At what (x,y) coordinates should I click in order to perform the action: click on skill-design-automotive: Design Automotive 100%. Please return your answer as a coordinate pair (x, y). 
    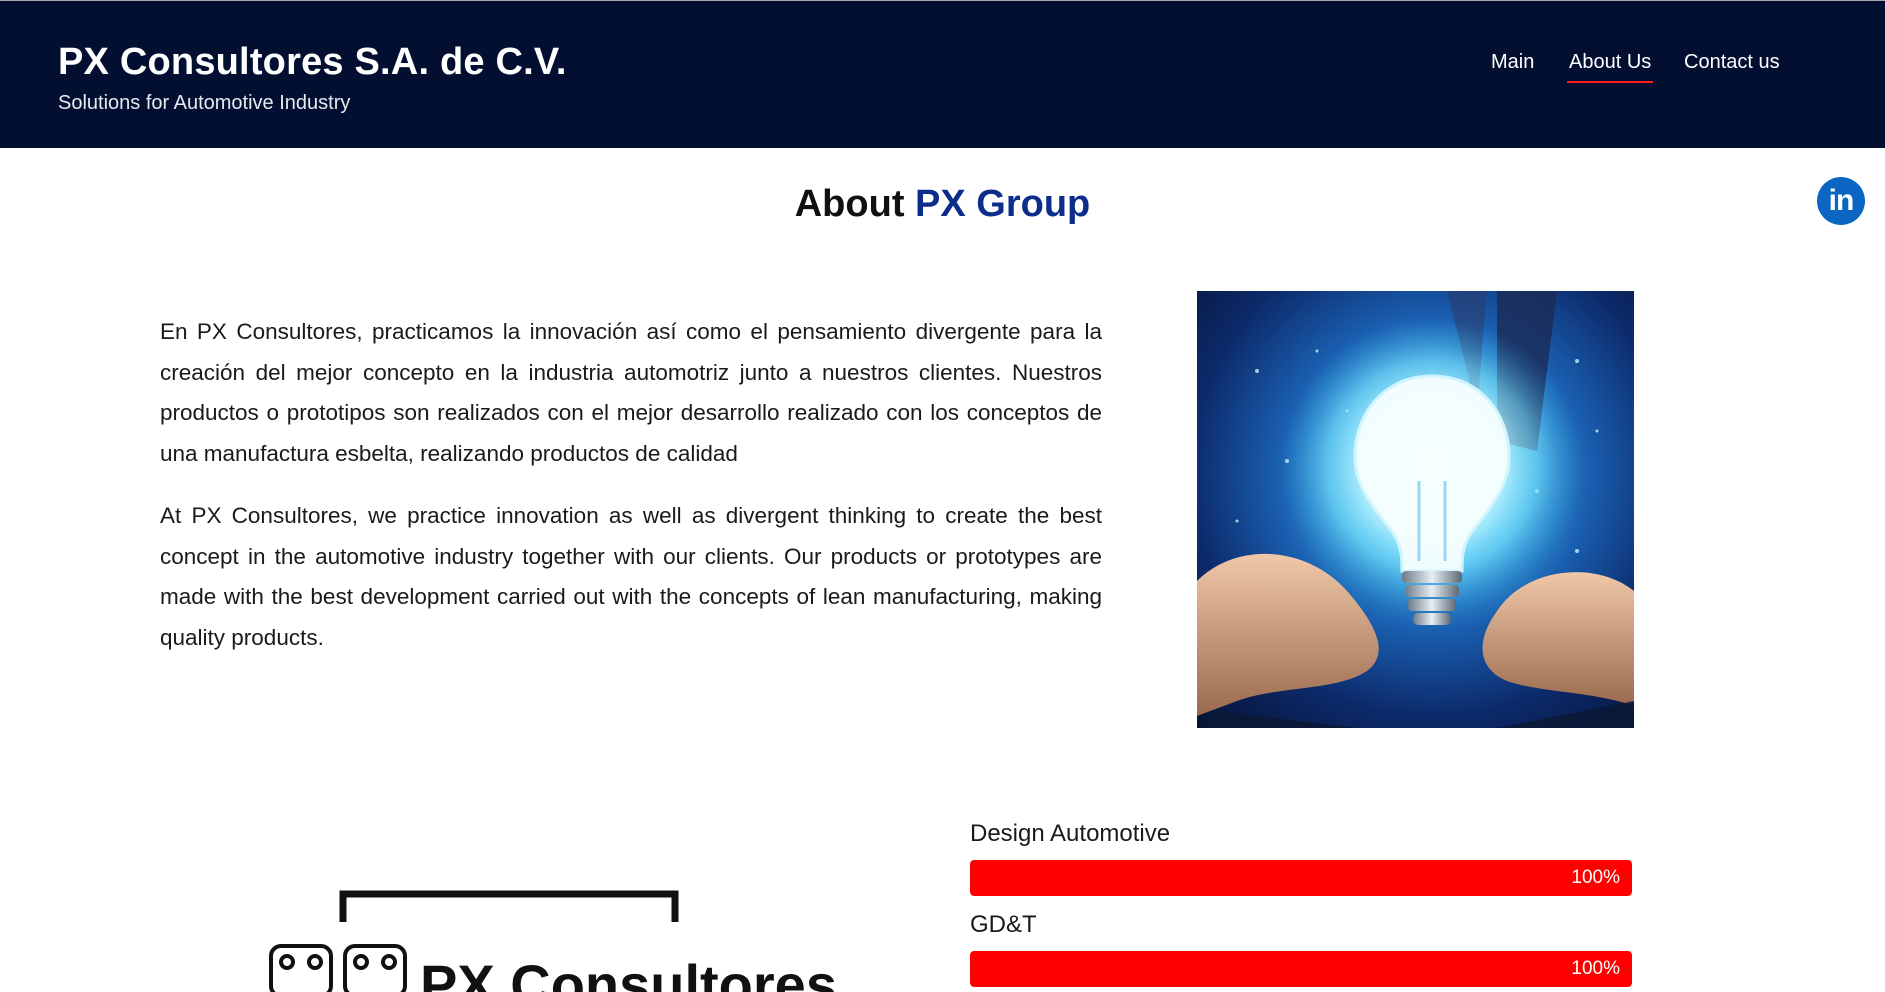
    Looking at the image, I should click on (1301, 858).